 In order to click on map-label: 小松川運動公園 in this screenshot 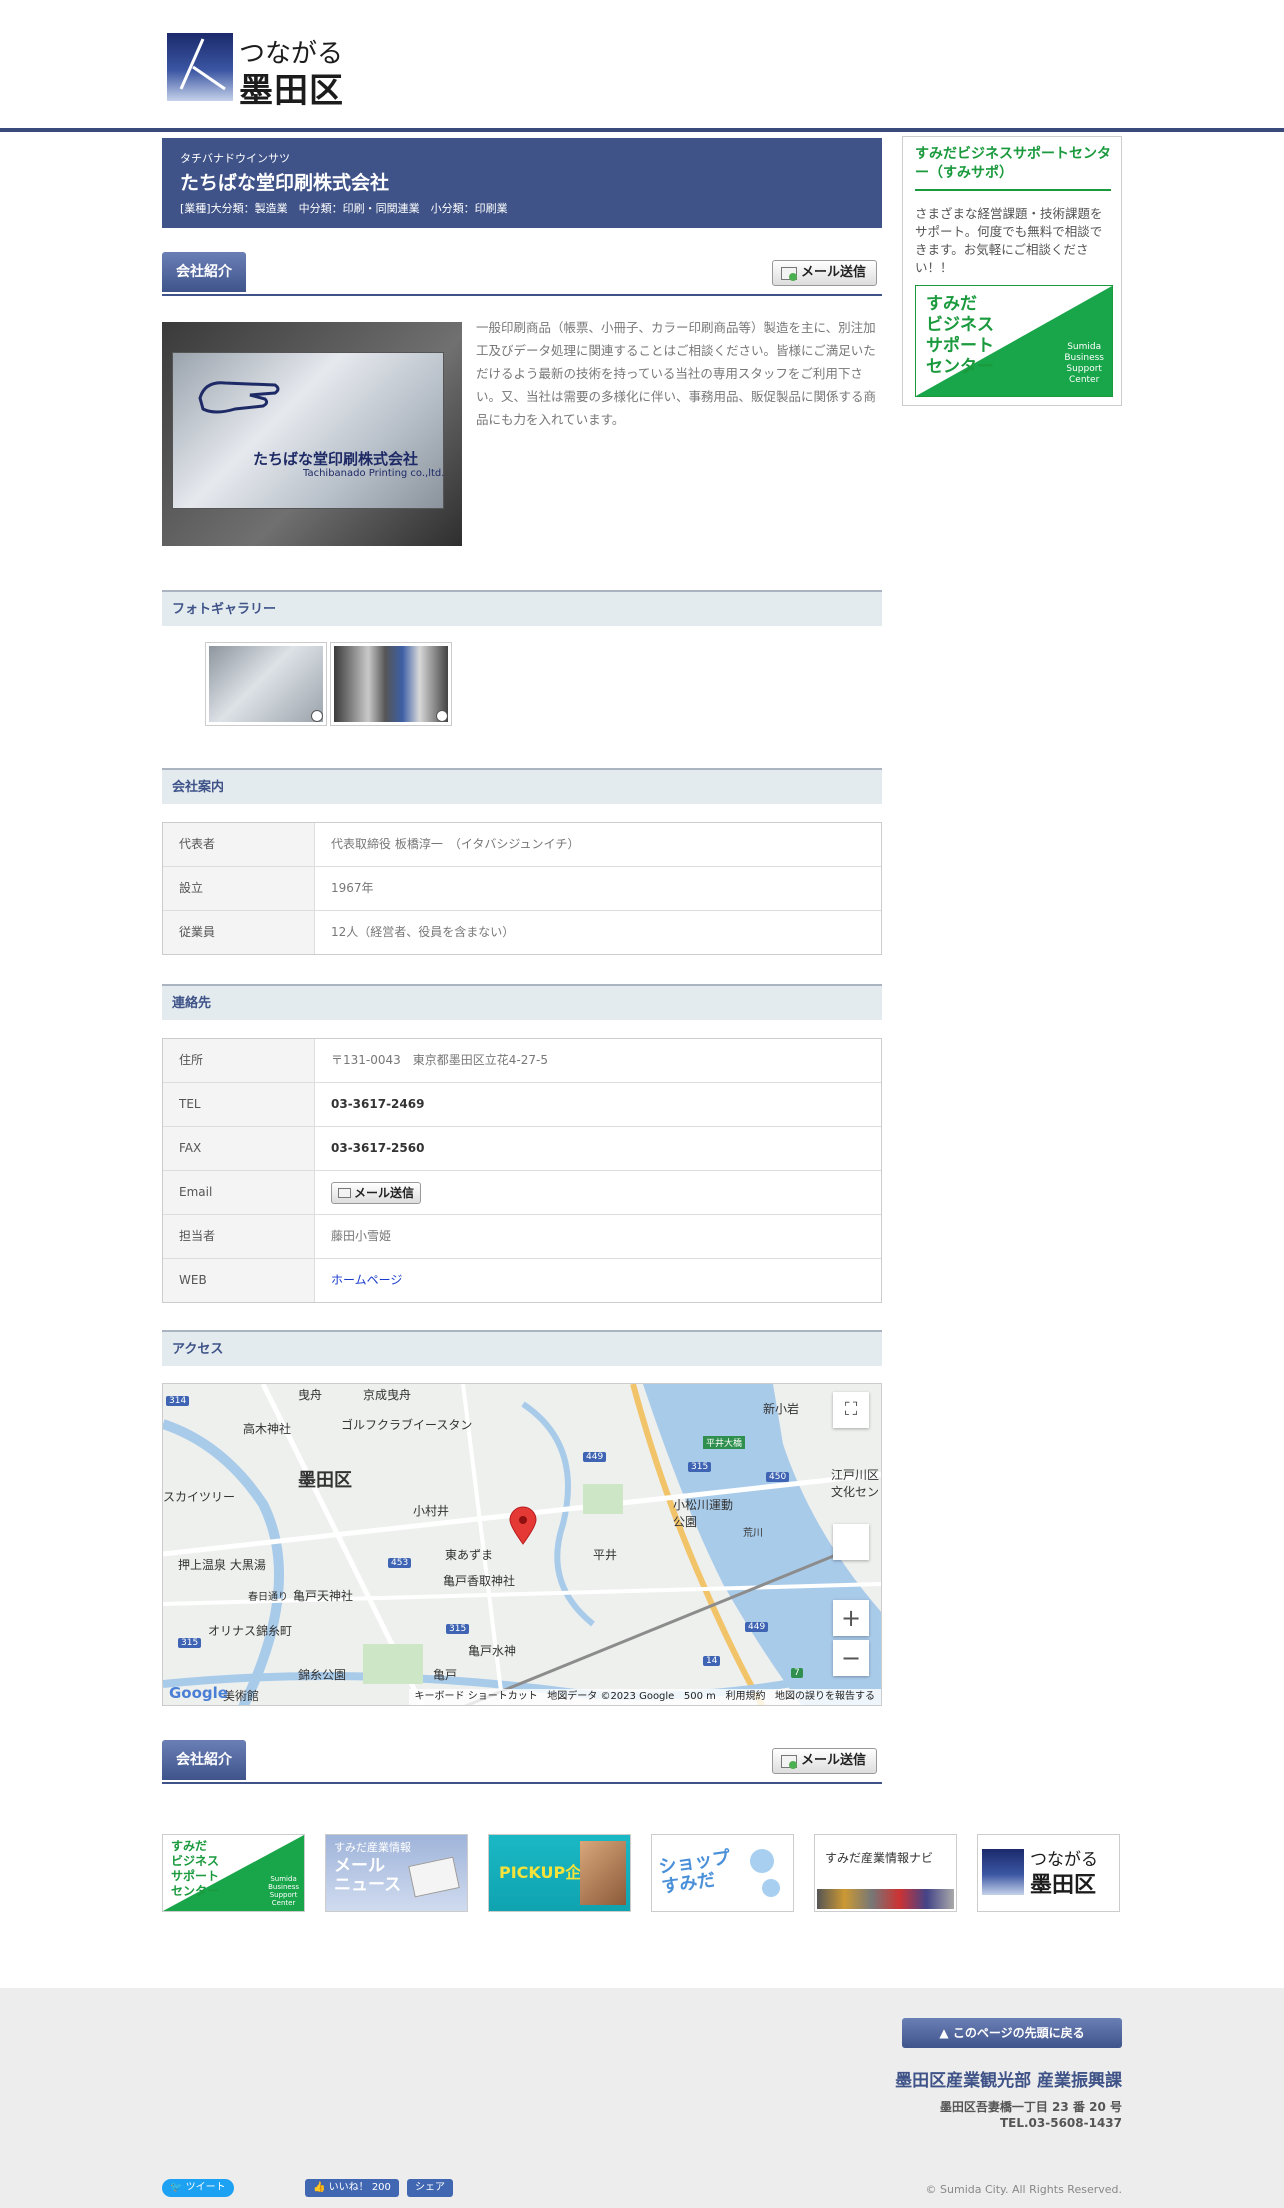, I will do `click(703, 1513)`.